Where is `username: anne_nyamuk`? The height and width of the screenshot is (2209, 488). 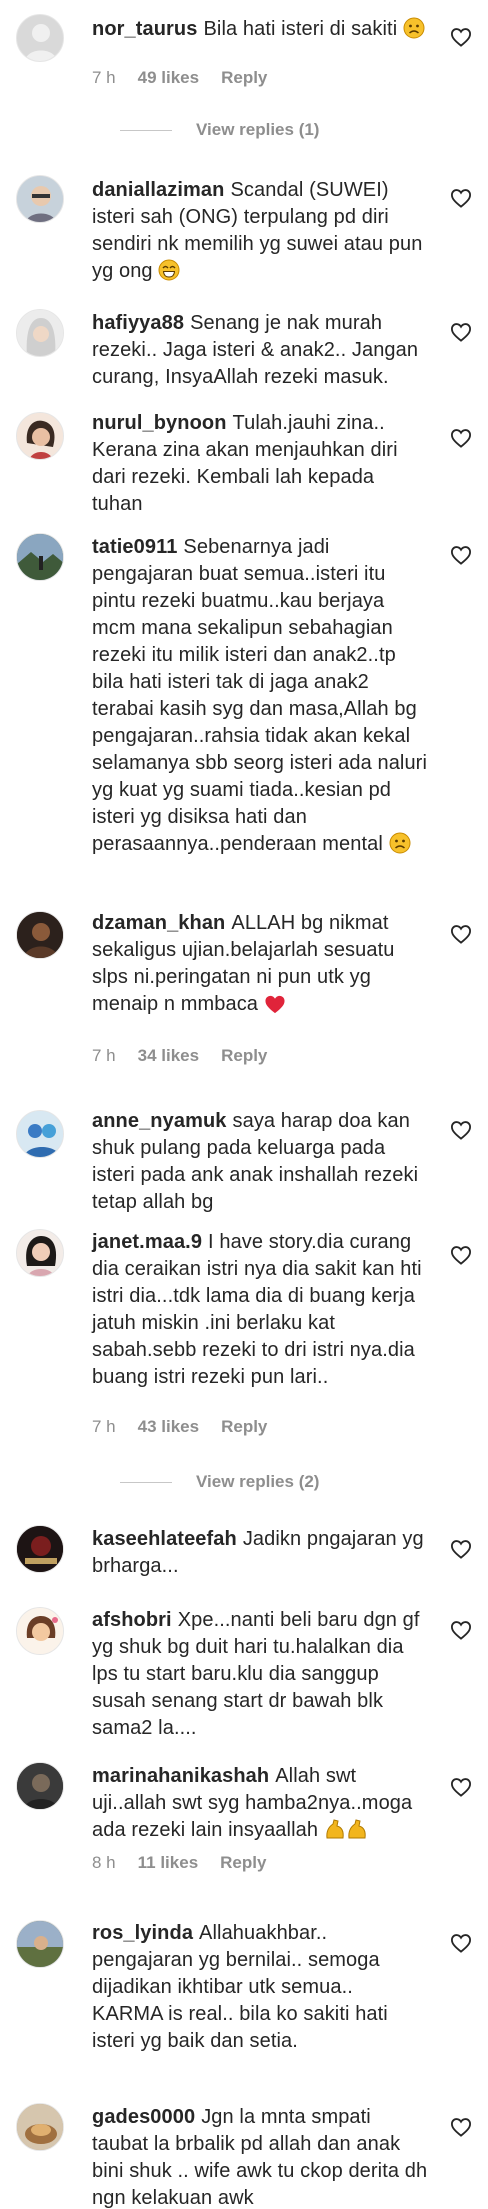
username: anne_nyamuk is located at coordinates (159, 1121).